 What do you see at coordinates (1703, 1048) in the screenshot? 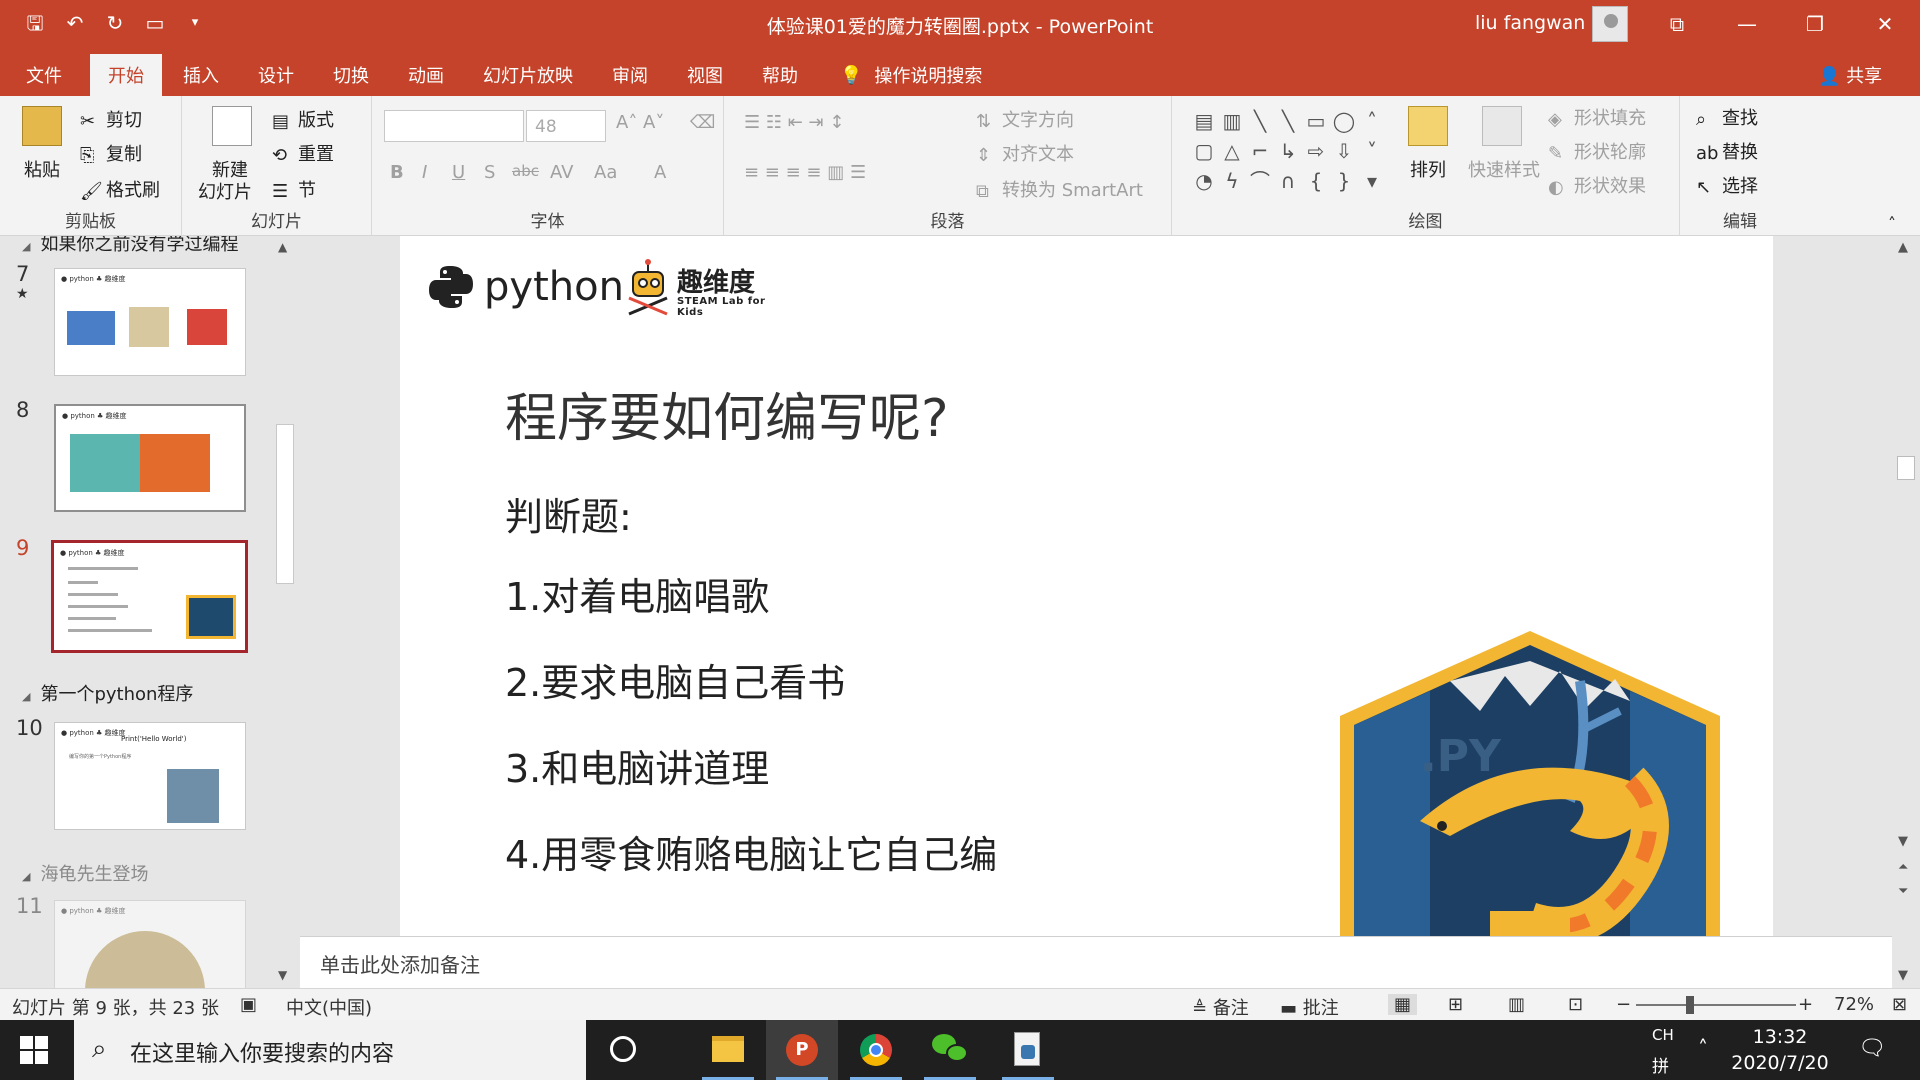
I see `show-hidden-icons-icon: ˄` at bounding box center [1703, 1048].